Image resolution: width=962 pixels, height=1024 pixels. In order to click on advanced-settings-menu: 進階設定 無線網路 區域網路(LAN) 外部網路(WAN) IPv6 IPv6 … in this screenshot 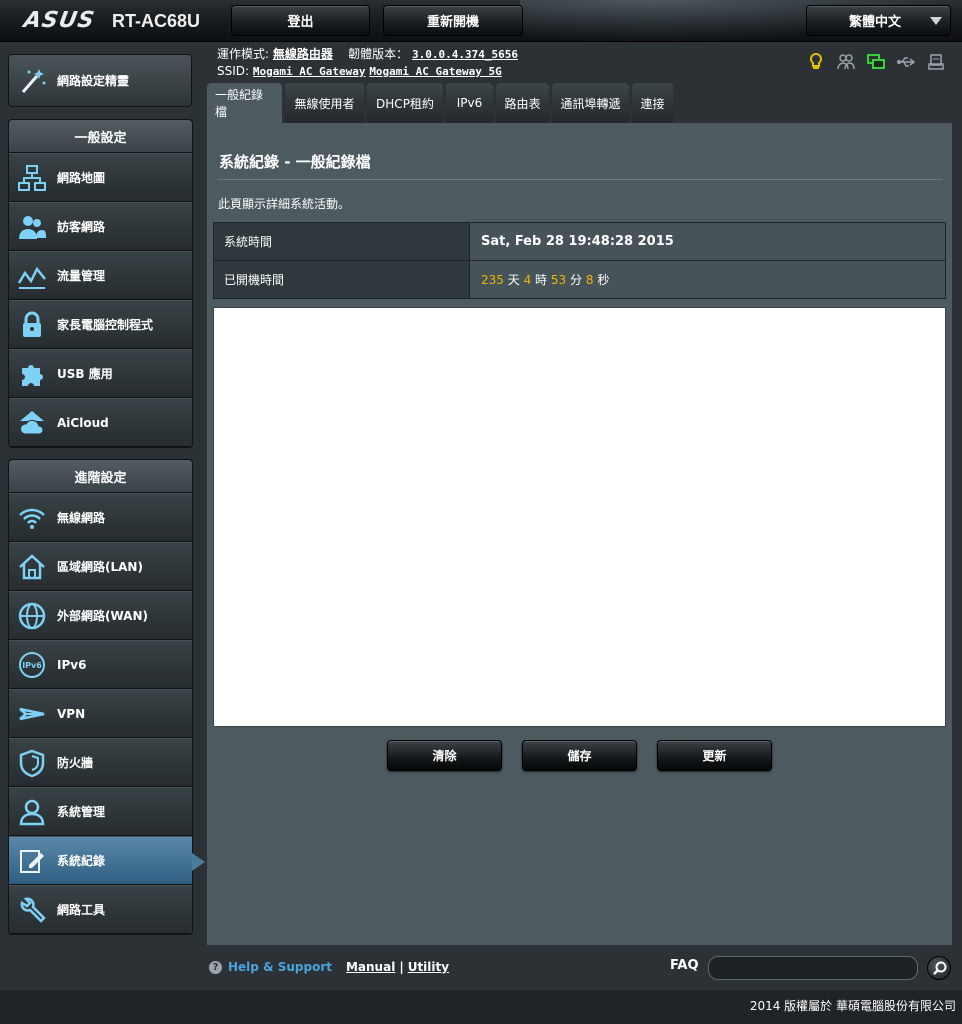, I will do `click(106, 697)`.